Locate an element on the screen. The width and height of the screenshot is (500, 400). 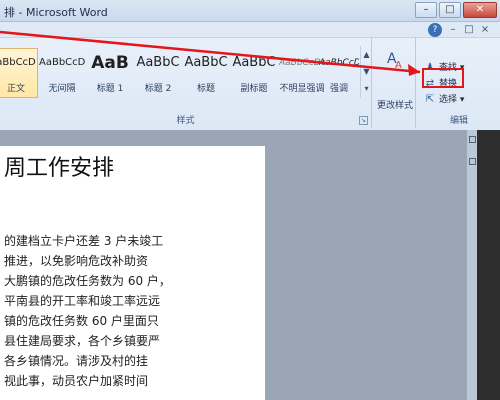
style-preview: AaB is located at coordinates (110, 63).